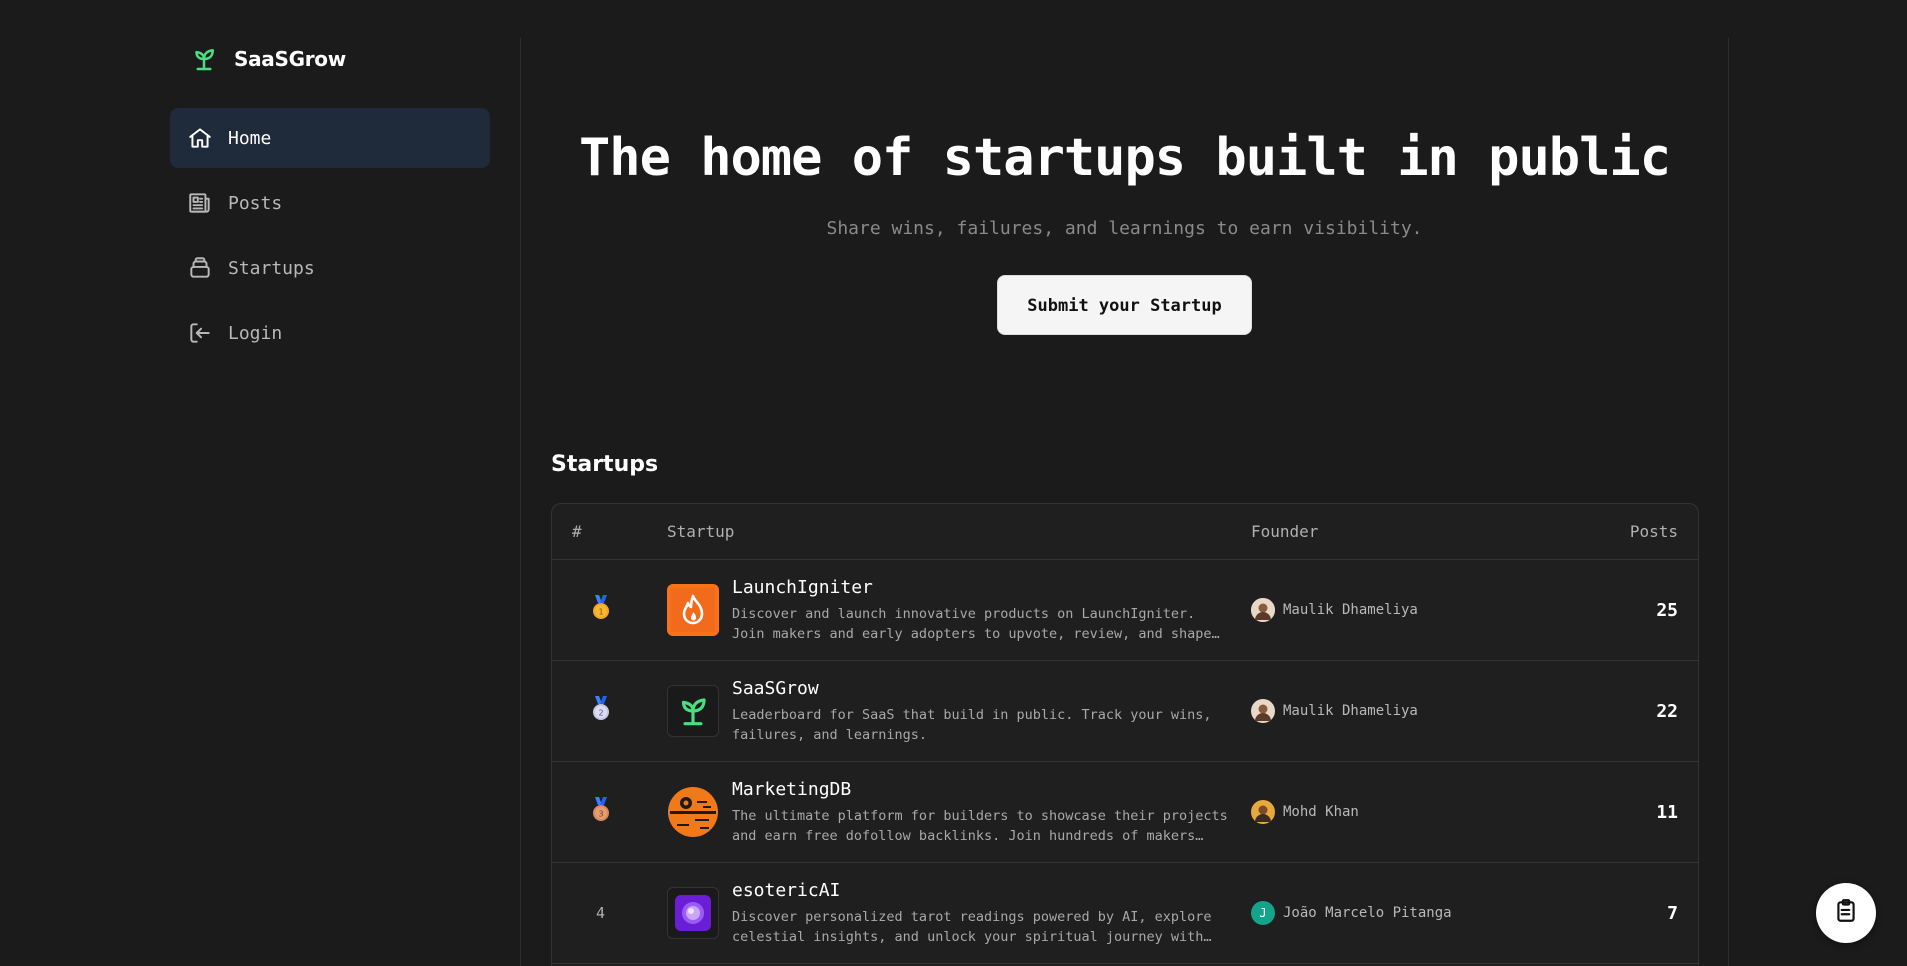  Describe the element at coordinates (609, 913) in the screenshot. I see `rank-cell: 4` at that location.